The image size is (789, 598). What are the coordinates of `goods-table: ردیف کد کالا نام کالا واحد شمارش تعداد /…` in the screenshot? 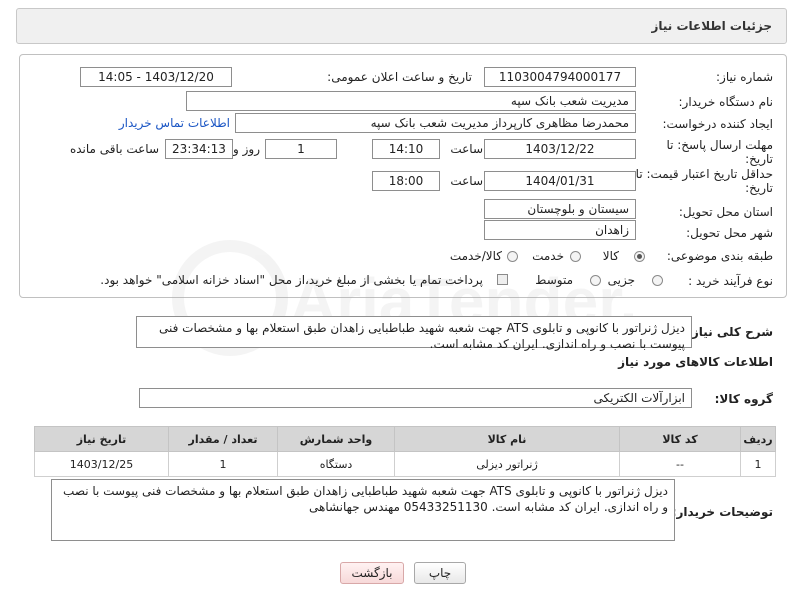 It's located at (405, 451).